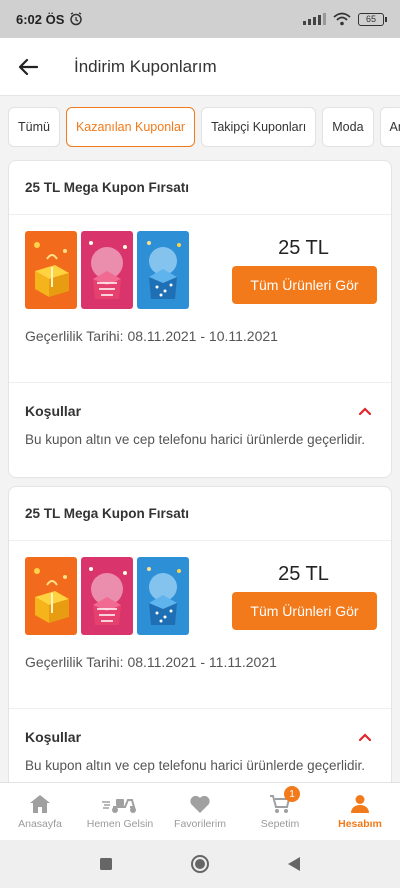 This screenshot has height=888, width=400. What do you see at coordinates (200, 823) in the screenshot?
I see `nav-label: Favorilerim` at bounding box center [200, 823].